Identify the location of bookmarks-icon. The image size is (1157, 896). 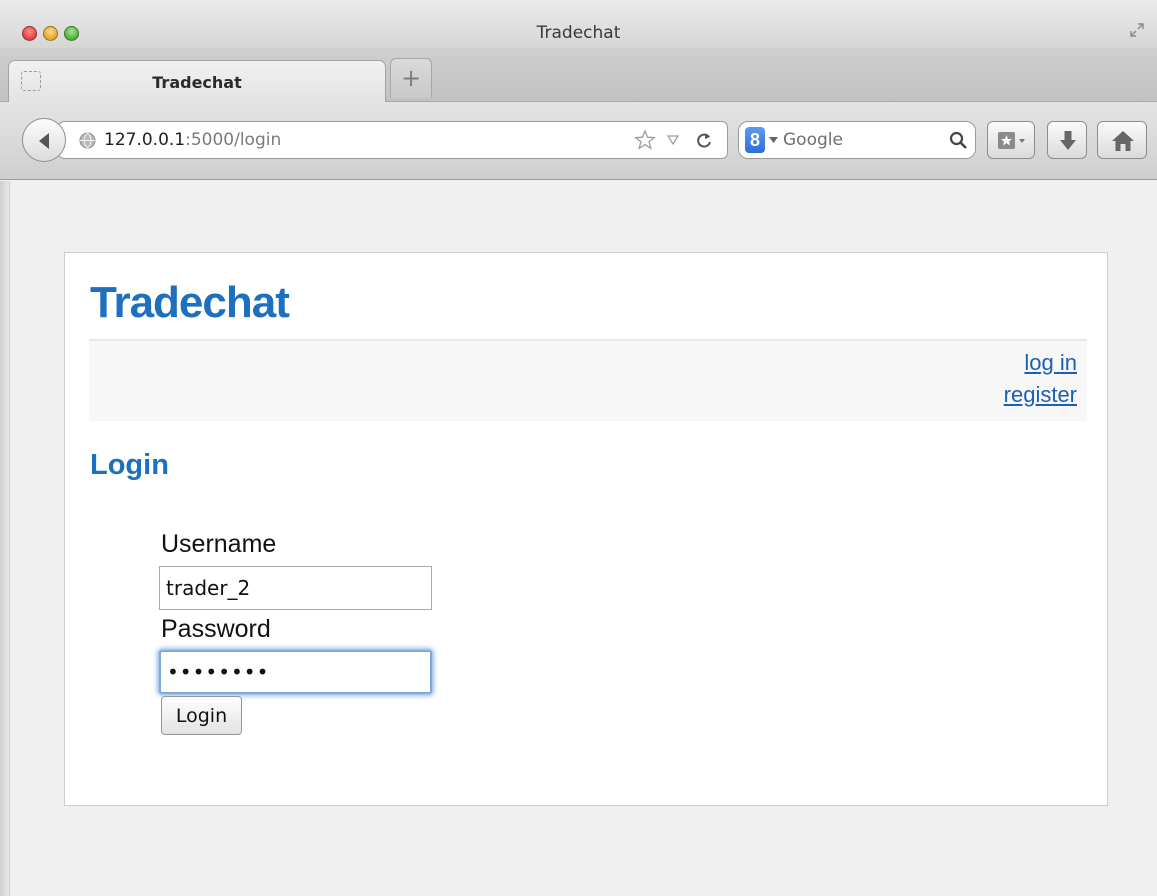
(1011, 140).